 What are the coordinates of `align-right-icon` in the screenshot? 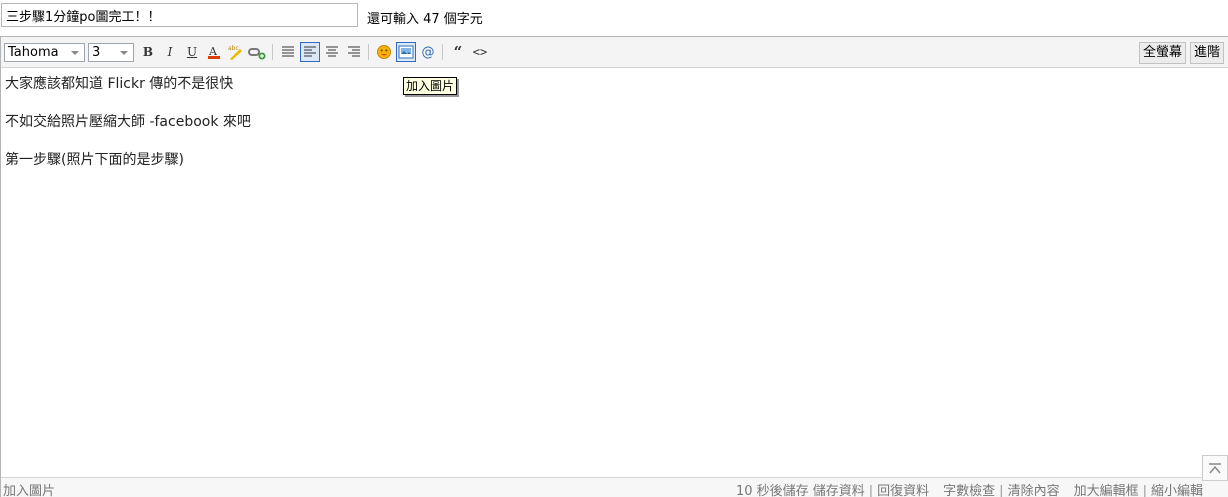 It's located at (354, 51).